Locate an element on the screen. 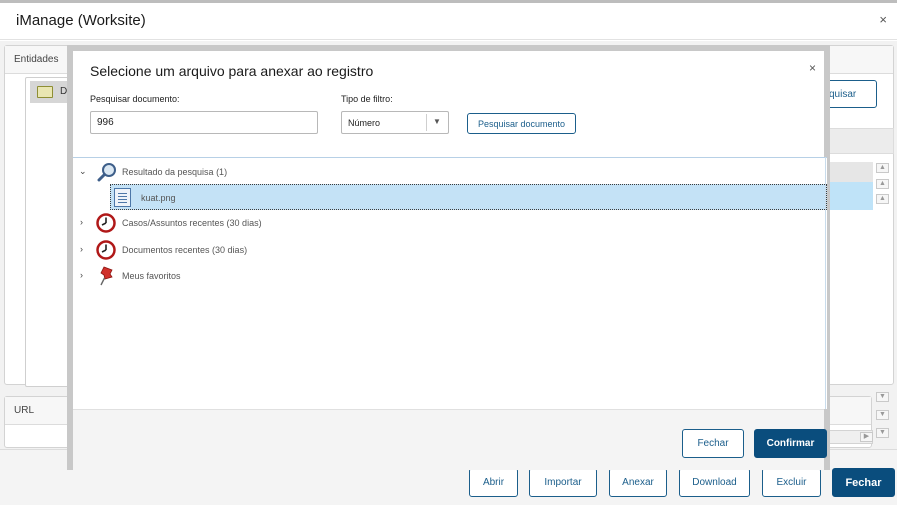  filter-type-value: Número is located at coordinates (364, 123).